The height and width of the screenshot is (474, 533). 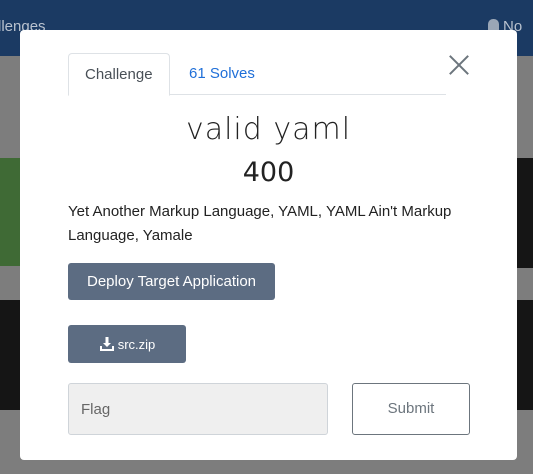 What do you see at coordinates (171, 281) in the screenshot?
I see `deploy-button: Deploy Target Application` at bounding box center [171, 281].